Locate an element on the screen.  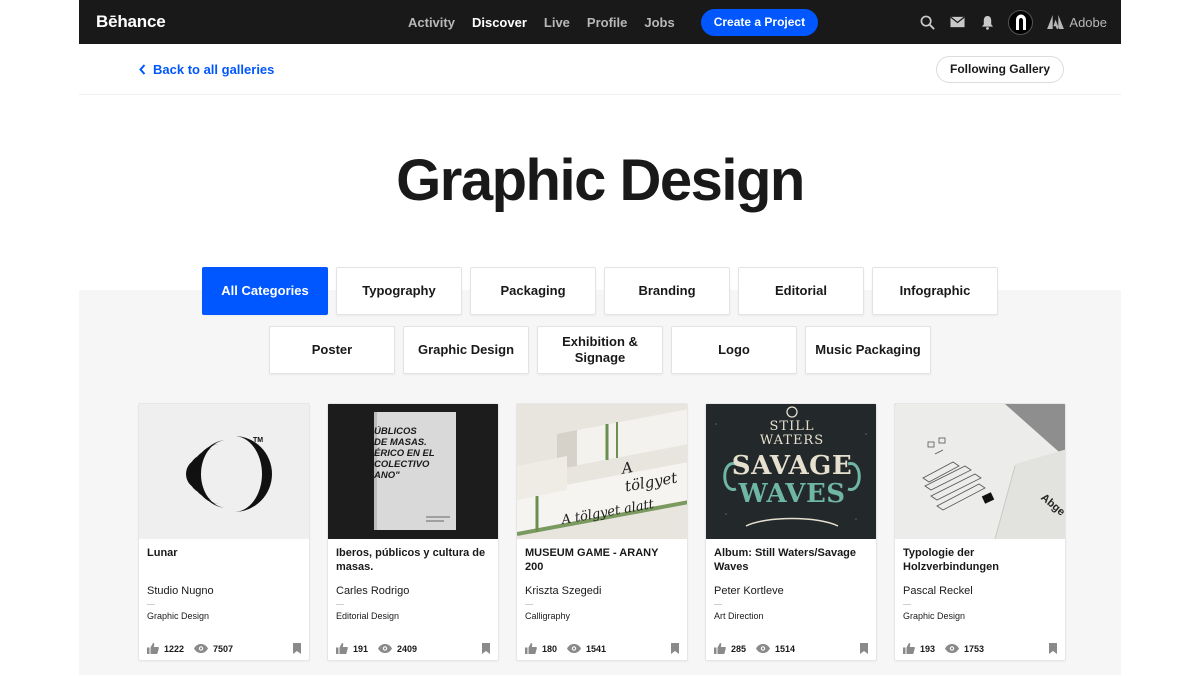
project-stats: 193 1753 is located at coordinates (980, 648).